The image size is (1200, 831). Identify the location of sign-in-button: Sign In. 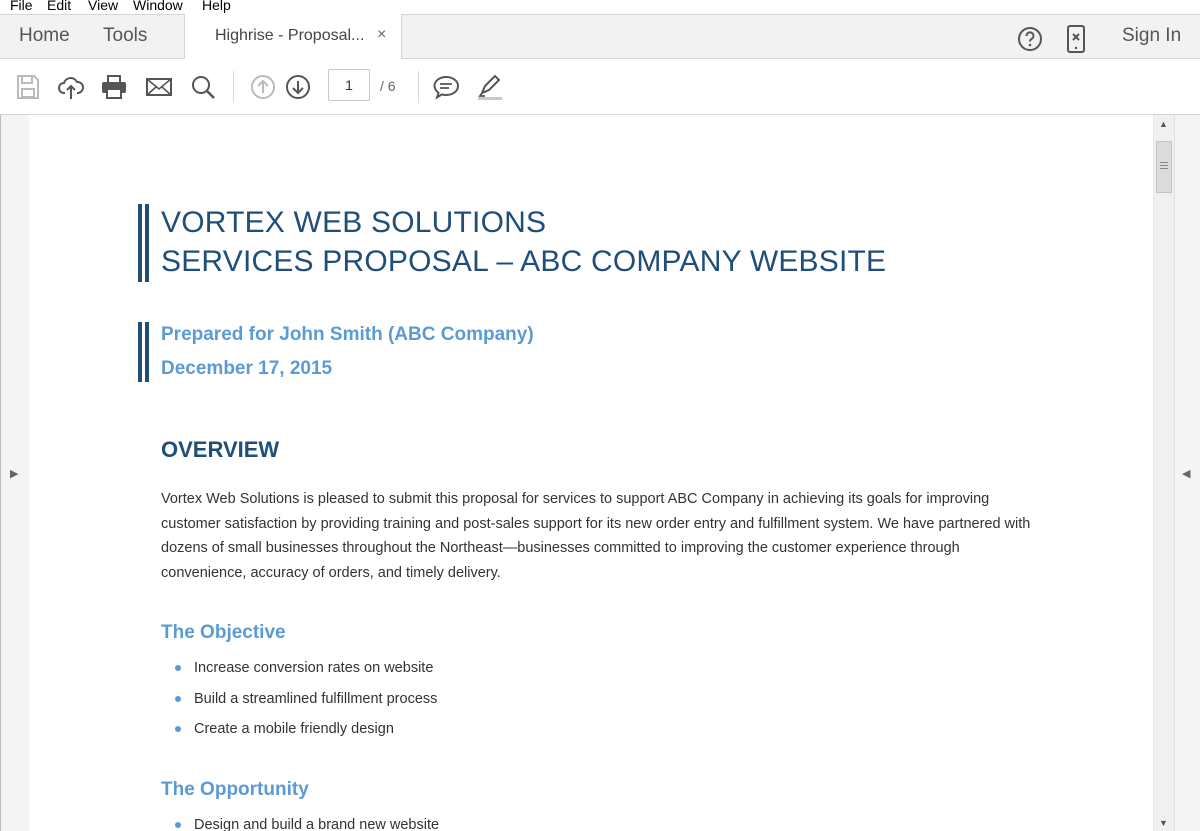
(1151, 36).